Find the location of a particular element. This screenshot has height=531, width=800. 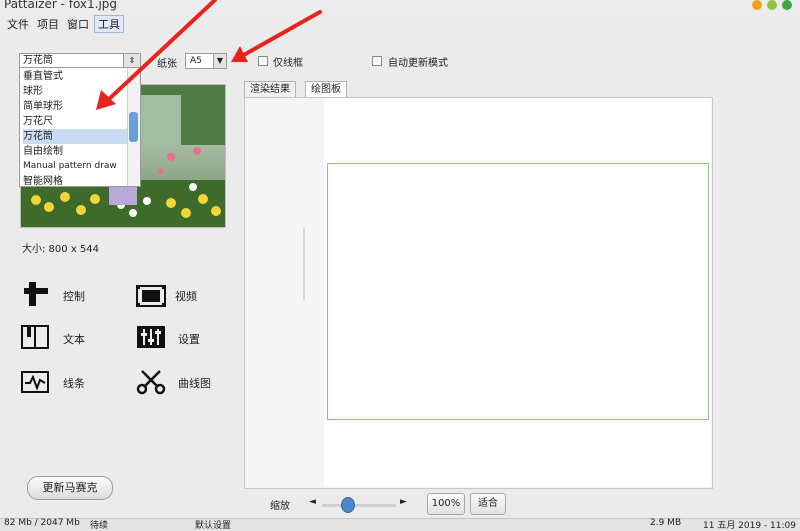

annotation-arrows is located at coordinates (209, 55).